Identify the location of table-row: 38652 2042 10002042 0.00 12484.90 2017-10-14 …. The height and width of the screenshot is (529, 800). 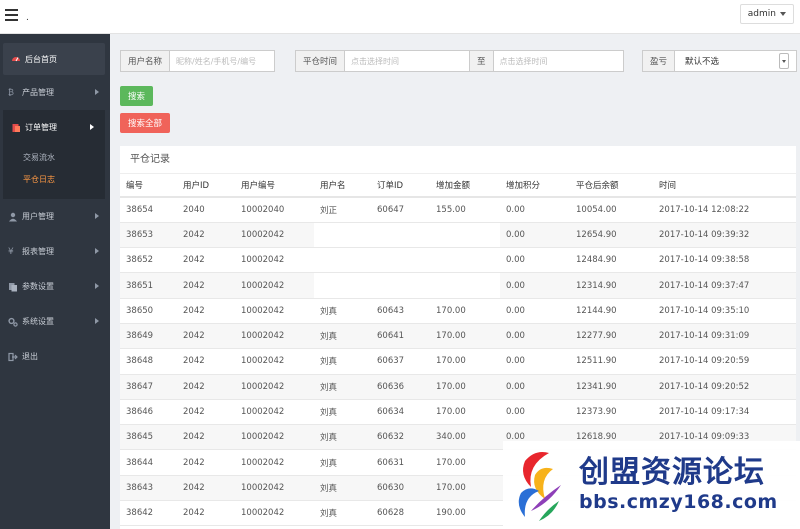
(458, 260).